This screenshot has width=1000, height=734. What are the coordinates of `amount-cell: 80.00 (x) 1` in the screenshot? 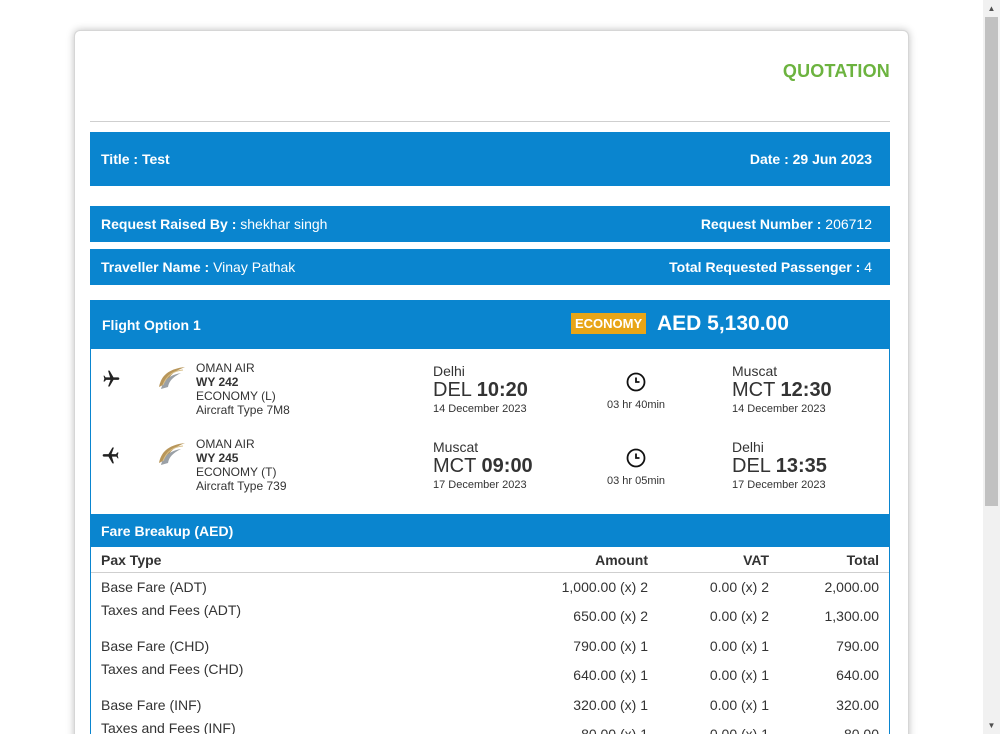 It's located at (614, 730).